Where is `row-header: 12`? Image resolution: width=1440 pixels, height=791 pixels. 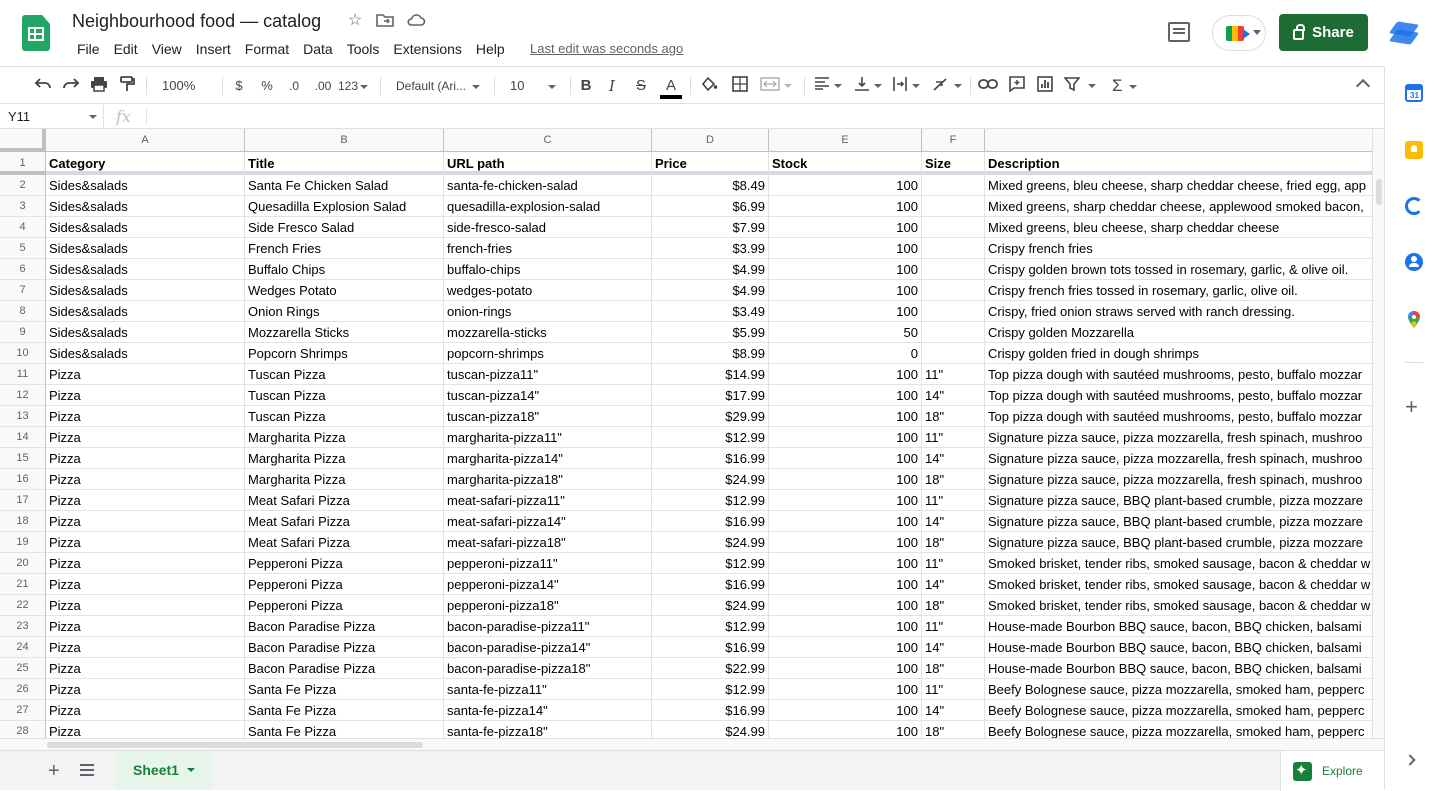 row-header: 12 is located at coordinates (23, 395).